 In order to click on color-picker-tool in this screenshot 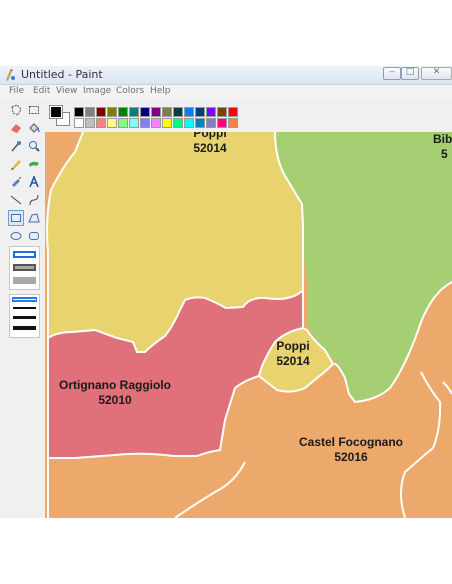, I will do `click(16, 146)`.